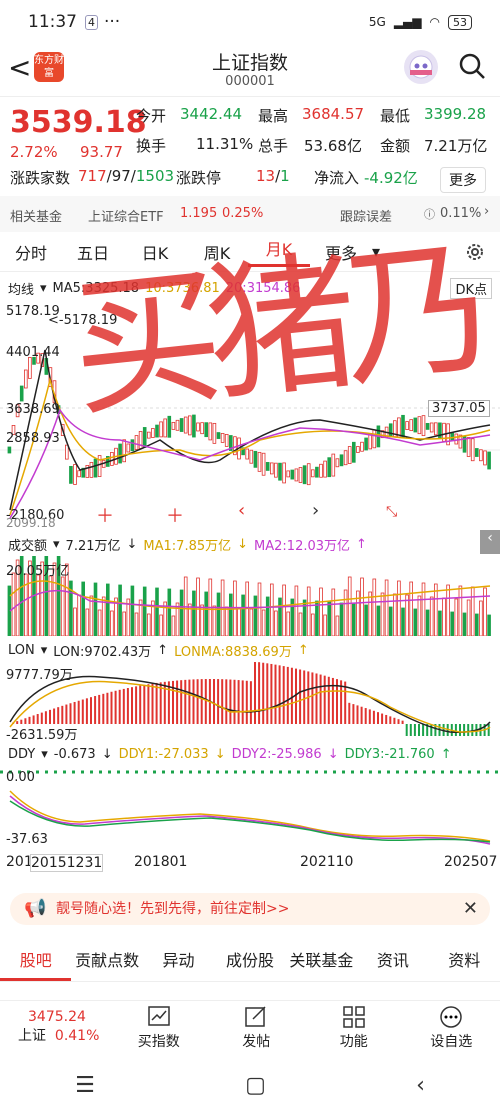 Image resolution: width=500 pixels, height=1111 pixels. I want to click on assistant-robot-icon, so click(421, 67).